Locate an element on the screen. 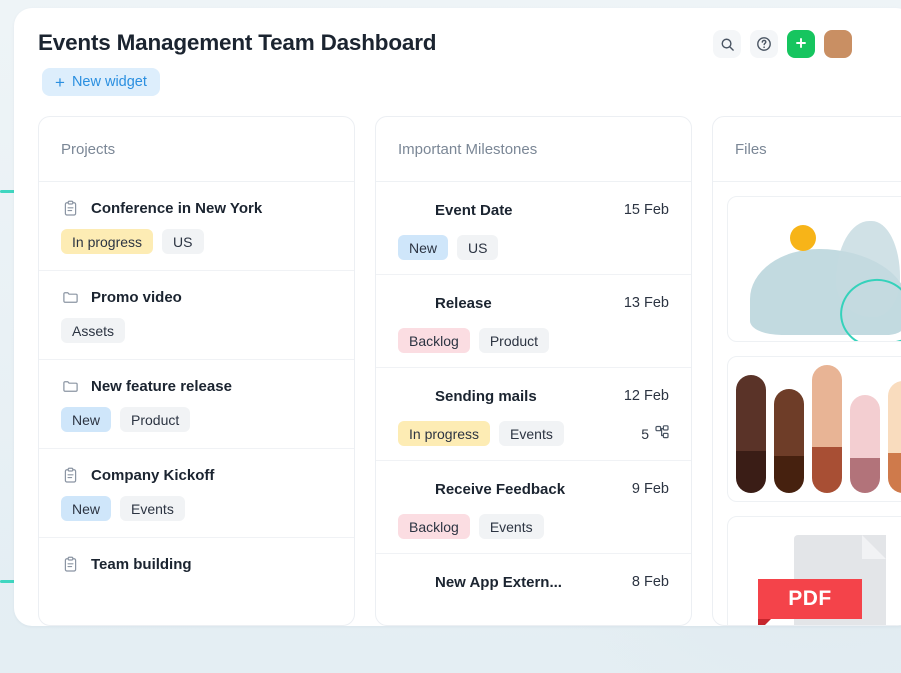 This screenshot has height=673, width=901. help-icon is located at coordinates (764, 44).